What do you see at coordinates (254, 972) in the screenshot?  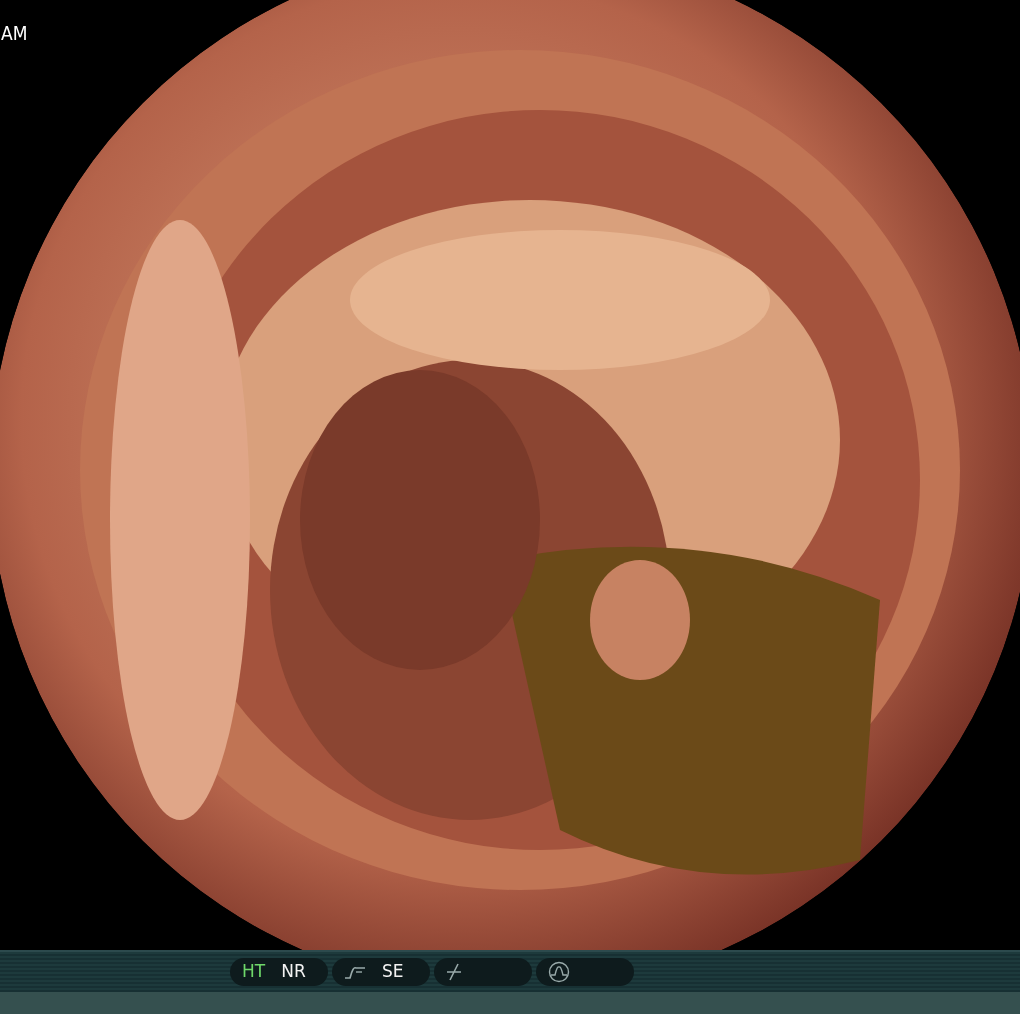 I see `mode-label: HT` at bounding box center [254, 972].